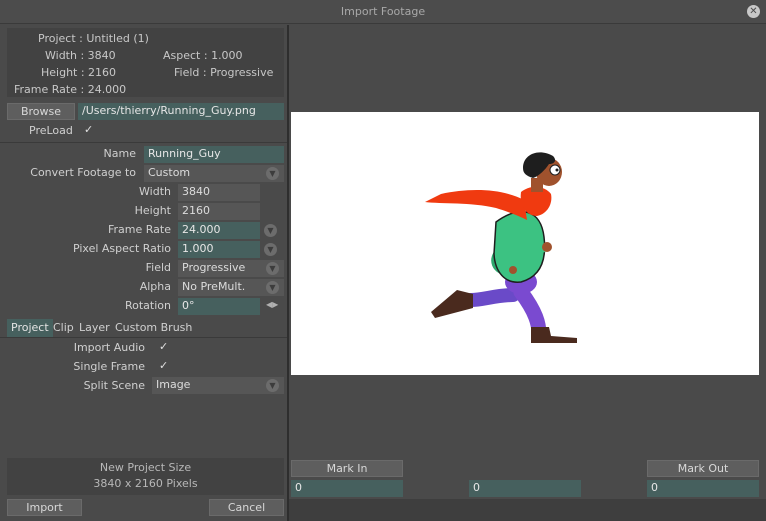 The image size is (766, 521). I want to click on width-field: 3840, so click(219, 192).